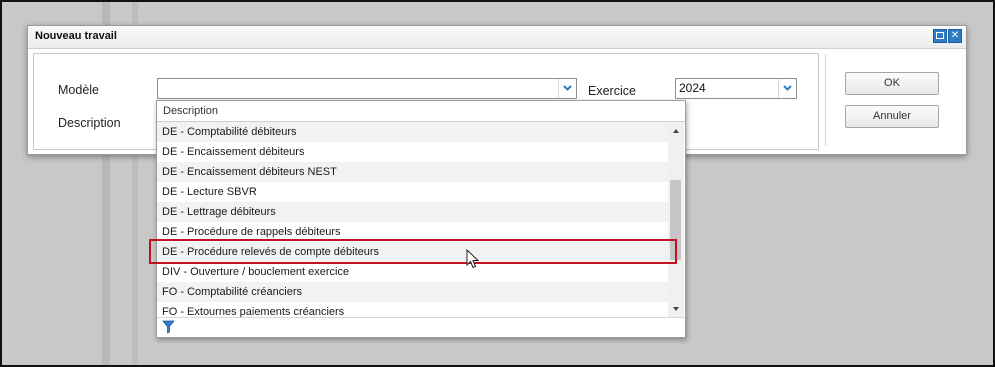 This screenshot has height=367, width=995. I want to click on modele-label: Modèle, so click(78, 90).